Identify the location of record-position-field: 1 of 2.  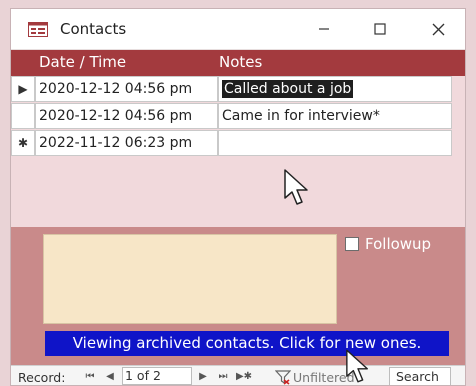
(157, 376).